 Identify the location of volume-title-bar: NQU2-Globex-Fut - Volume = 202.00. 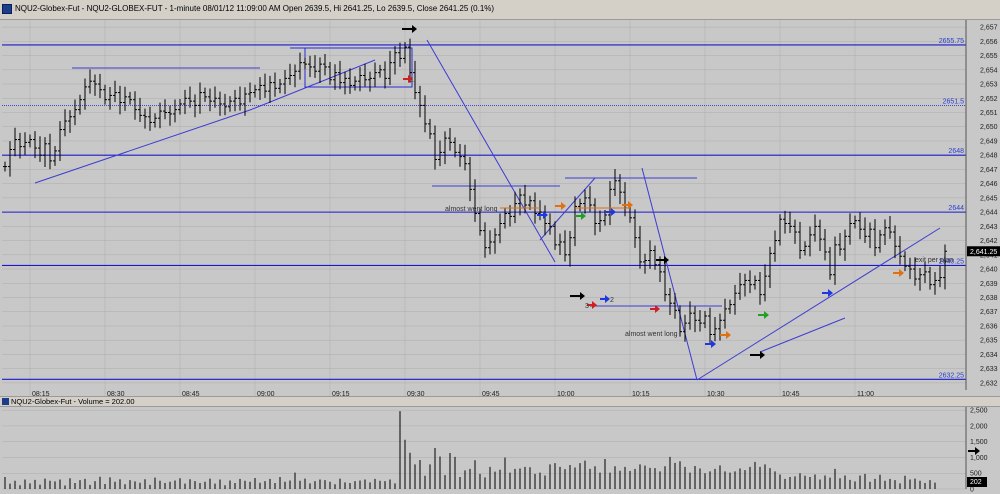
(500, 401).